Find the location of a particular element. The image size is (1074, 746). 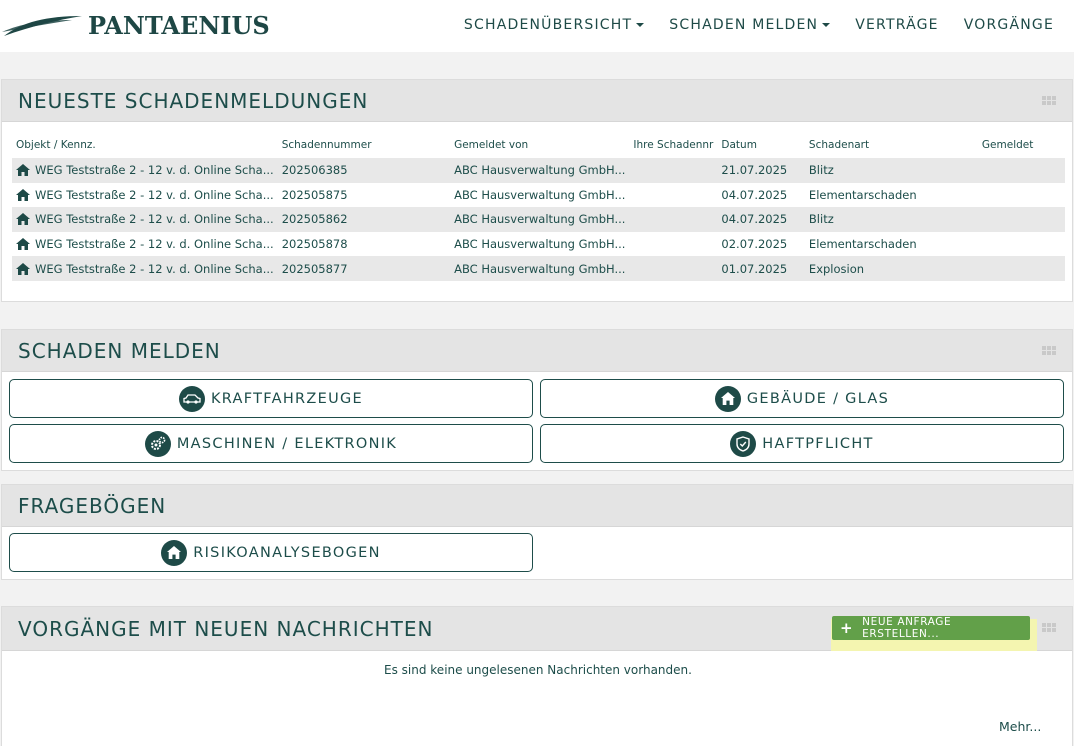

column-header: Schadenart is located at coordinates (891, 145).